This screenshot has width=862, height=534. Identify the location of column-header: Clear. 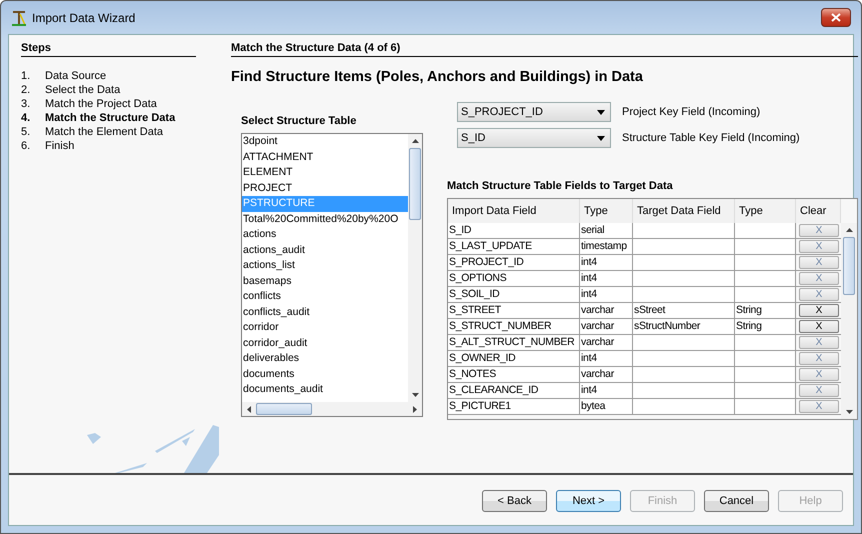
(818, 211).